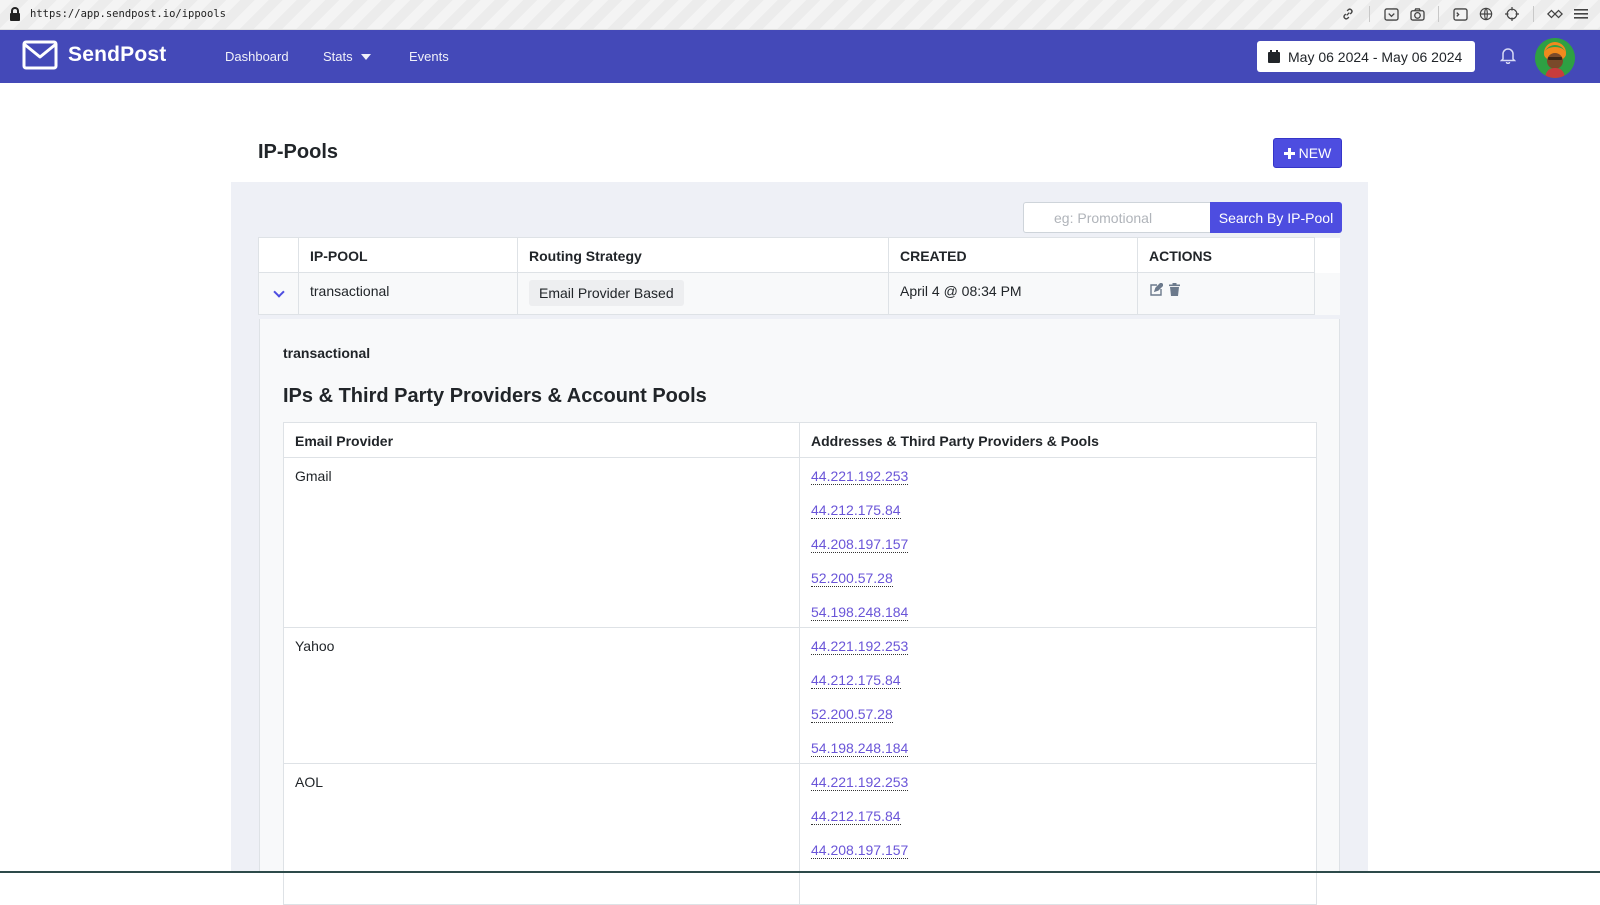 The image size is (1600, 905). I want to click on nav-events: Events, so click(429, 56).